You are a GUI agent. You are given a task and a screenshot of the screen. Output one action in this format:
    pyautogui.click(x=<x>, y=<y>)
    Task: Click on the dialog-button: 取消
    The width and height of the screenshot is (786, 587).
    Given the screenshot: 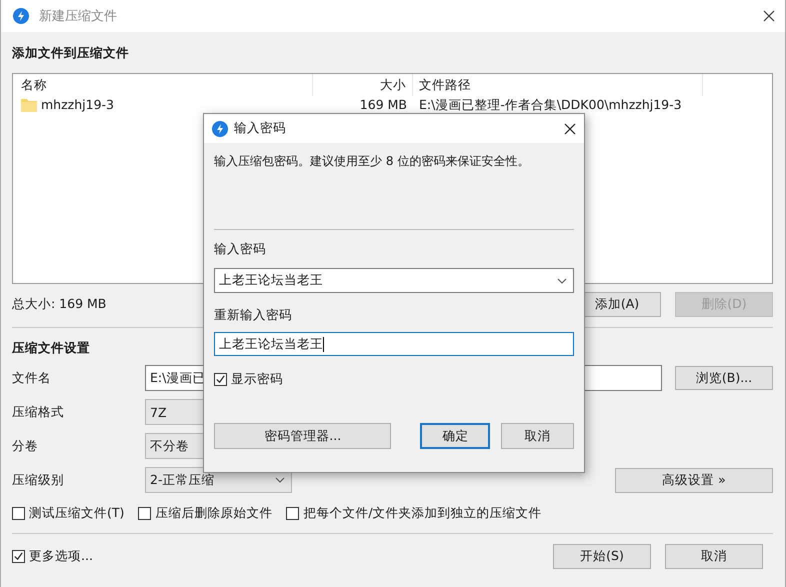 What is the action you would take?
    pyautogui.click(x=537, y=436)
    